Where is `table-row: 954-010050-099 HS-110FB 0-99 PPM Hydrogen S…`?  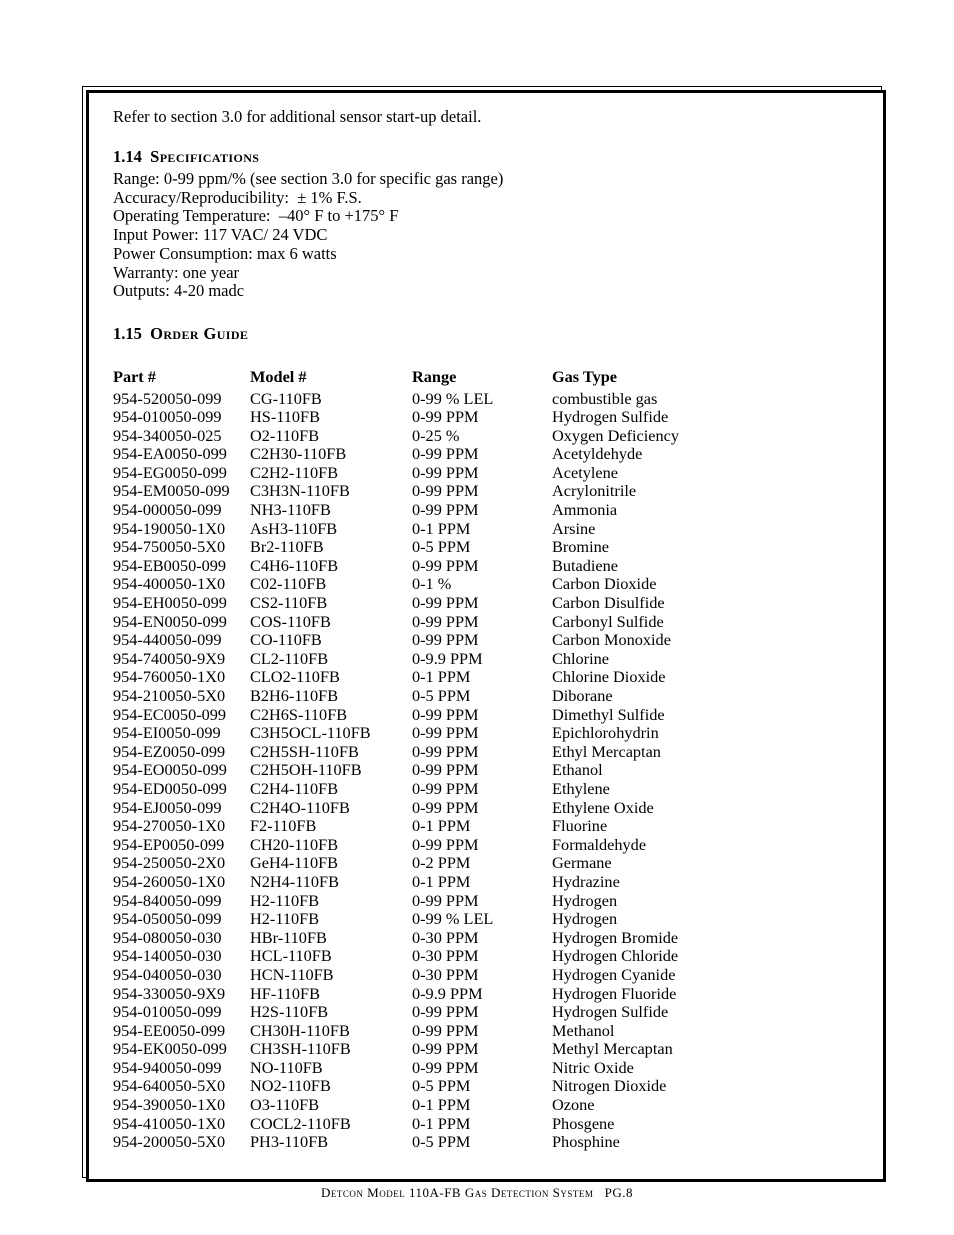
table-row: 954-010050-099 HS-110FB 0-99 PPM Hydrogen S… is located at coordinates (423, 417).